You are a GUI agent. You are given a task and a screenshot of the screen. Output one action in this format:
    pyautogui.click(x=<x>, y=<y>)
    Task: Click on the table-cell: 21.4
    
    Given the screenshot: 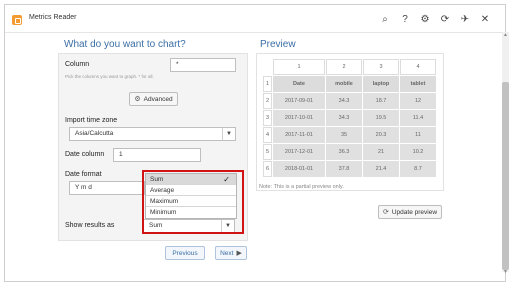 What is the action you would take?
    pyautogui.click(x=381, y=169)
    